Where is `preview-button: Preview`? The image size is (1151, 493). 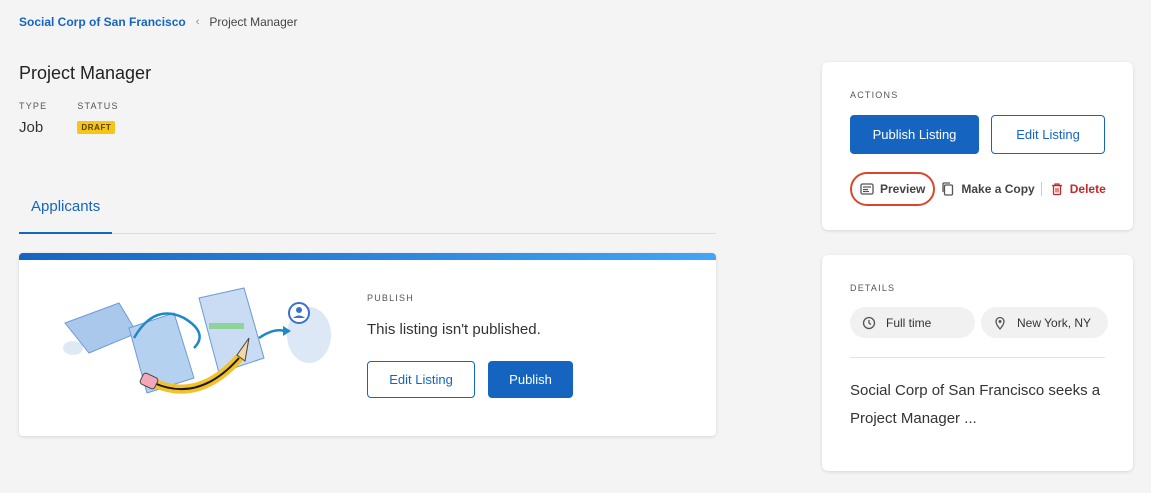
preview-button: Preview is located at coordinates (893, 189).